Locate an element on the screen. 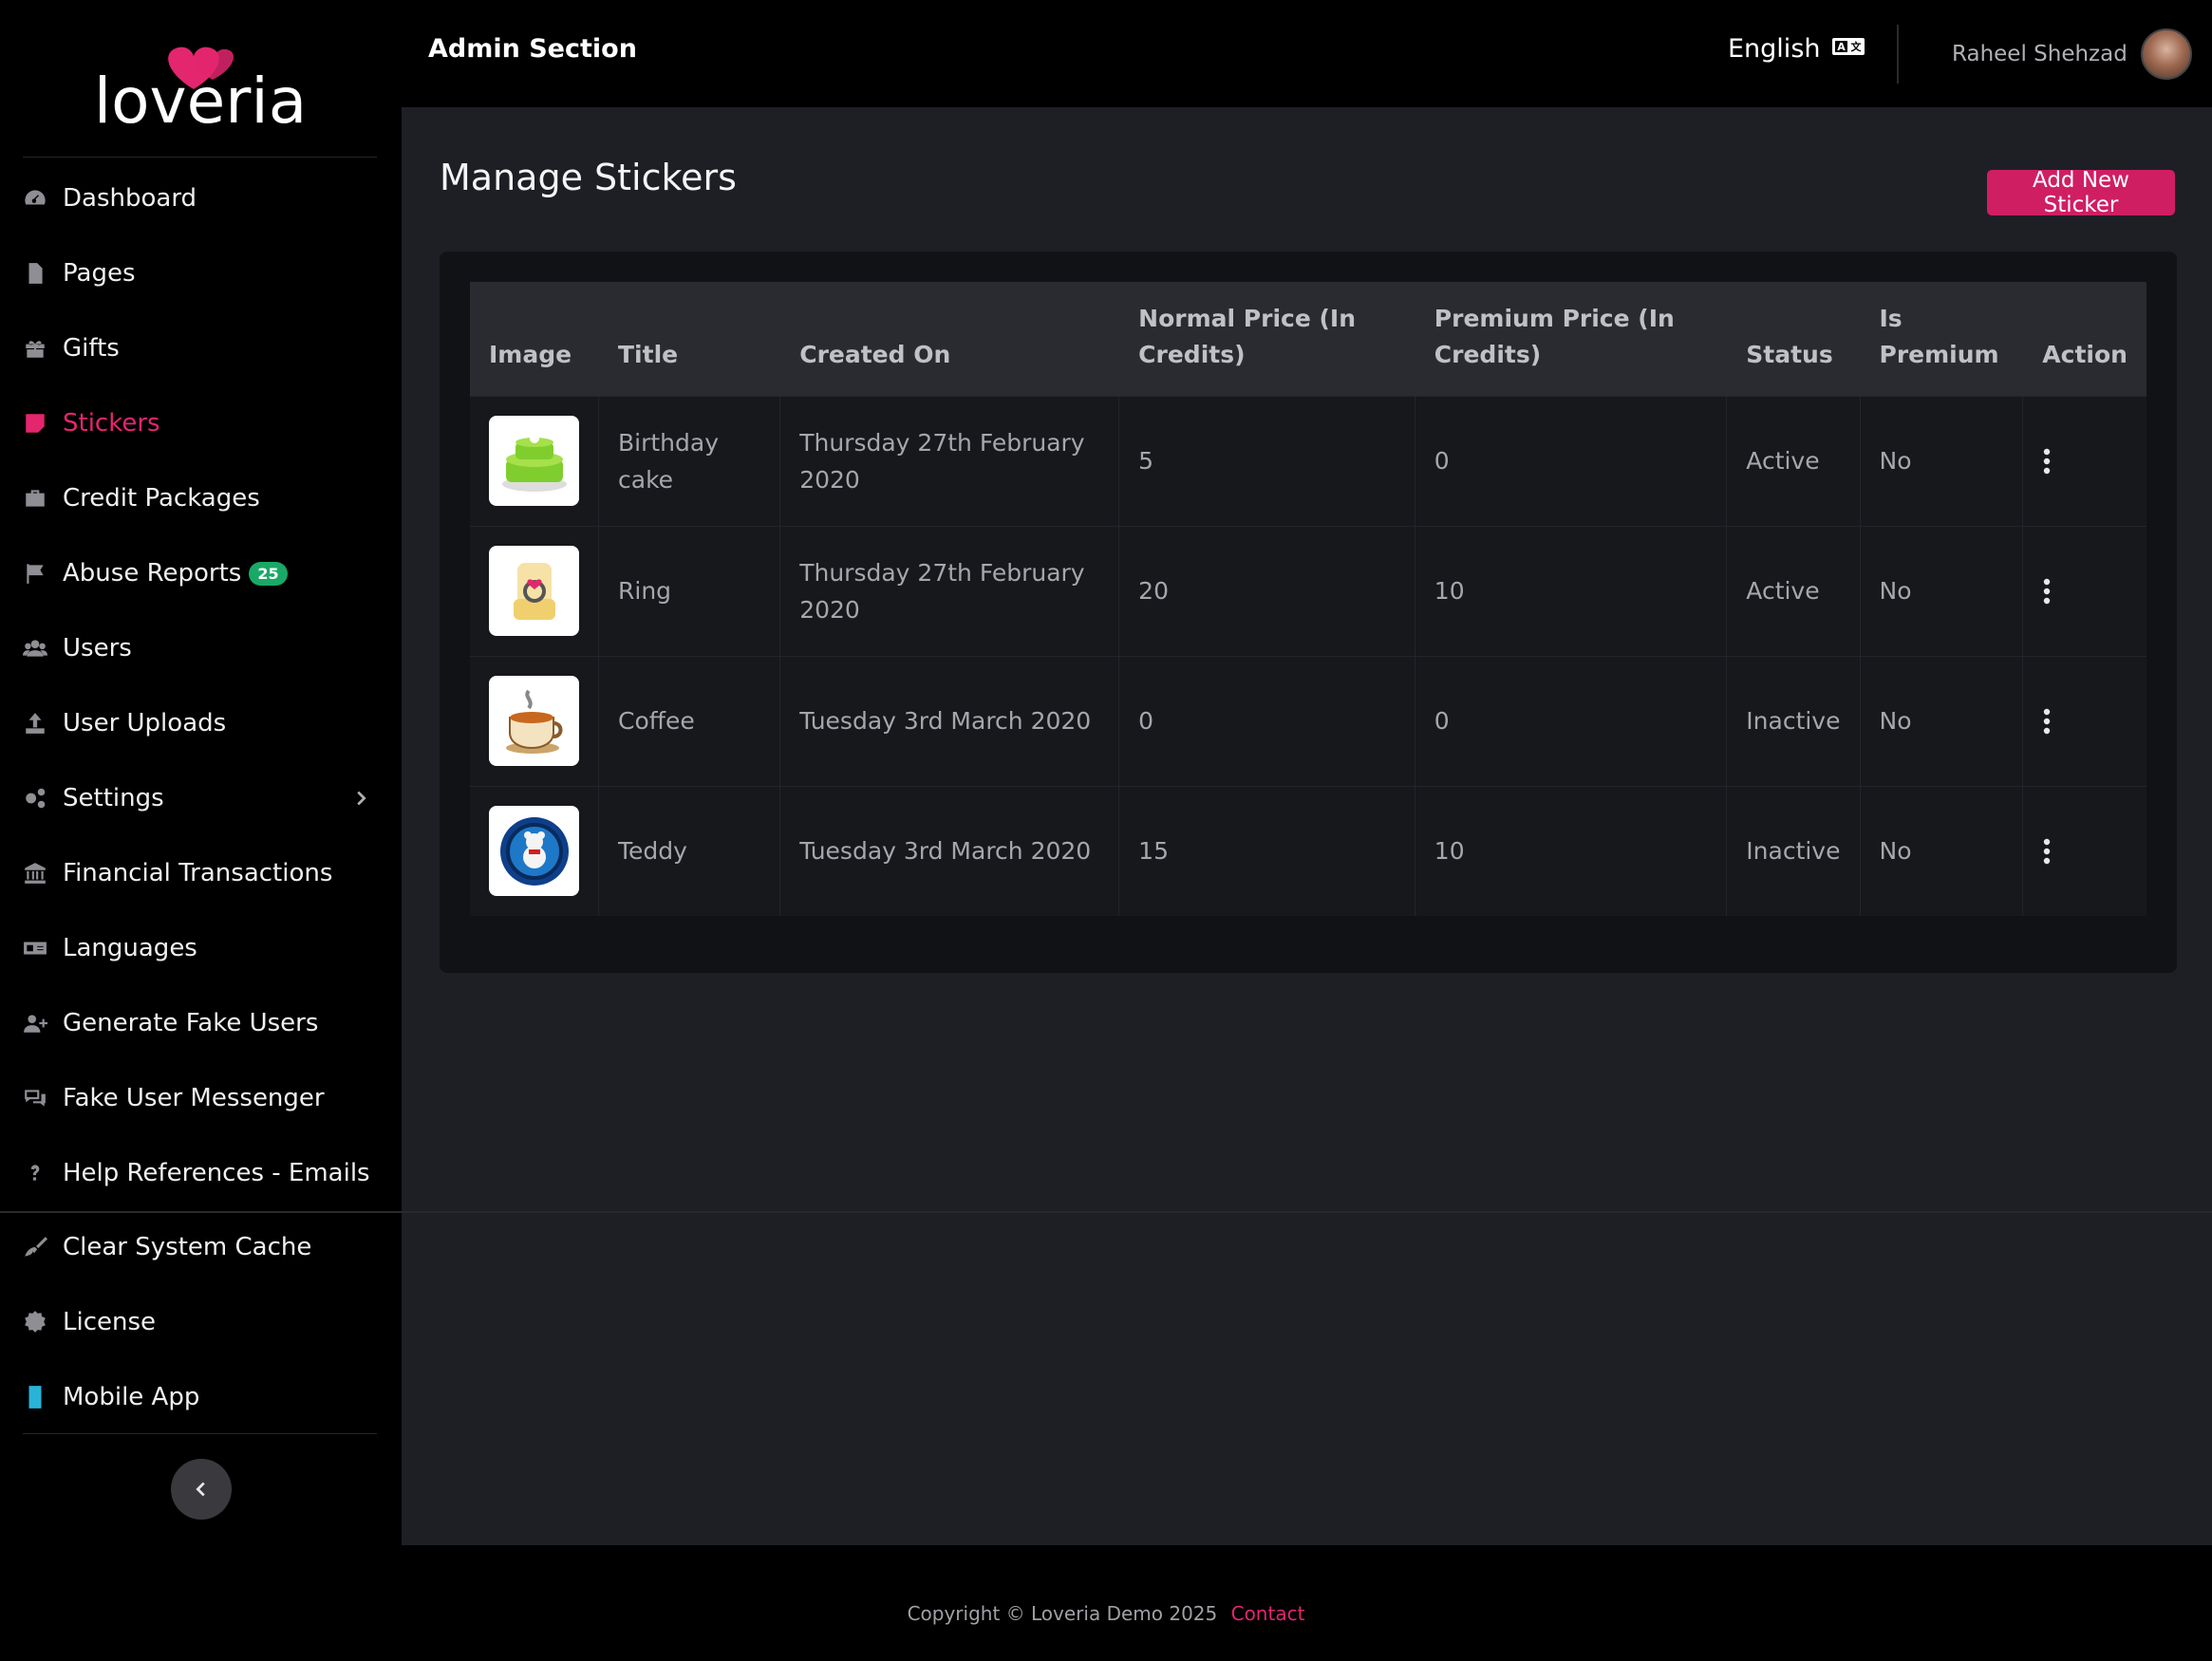 The height and width of the screenshot is (1661, 2212). brand-logo: loveria is located at coordinates (201, 89).